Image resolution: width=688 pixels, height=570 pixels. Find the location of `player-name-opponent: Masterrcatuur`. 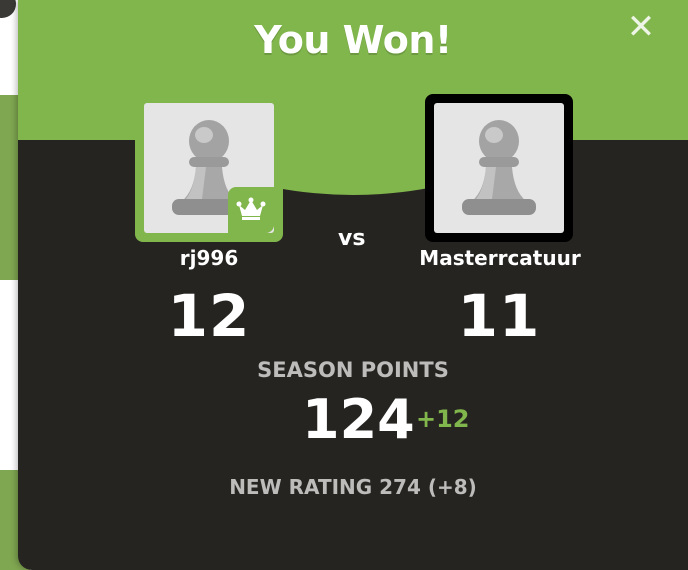

player-name-opponent: Masterrcatuur is located at coordinates (500, 258).